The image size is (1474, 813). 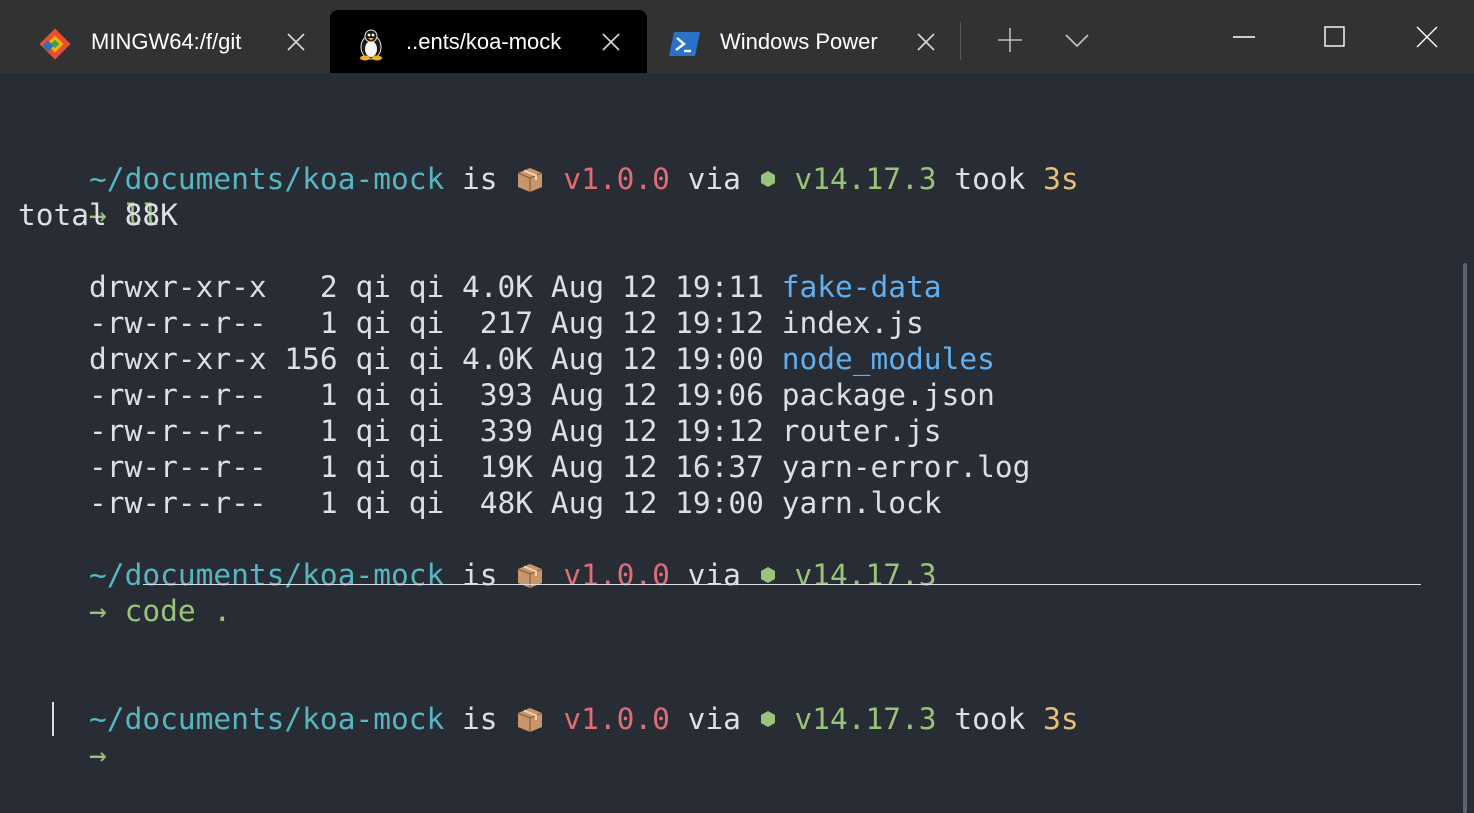 I want to click on linux-penguin-icon, so click(x=371, y=44).